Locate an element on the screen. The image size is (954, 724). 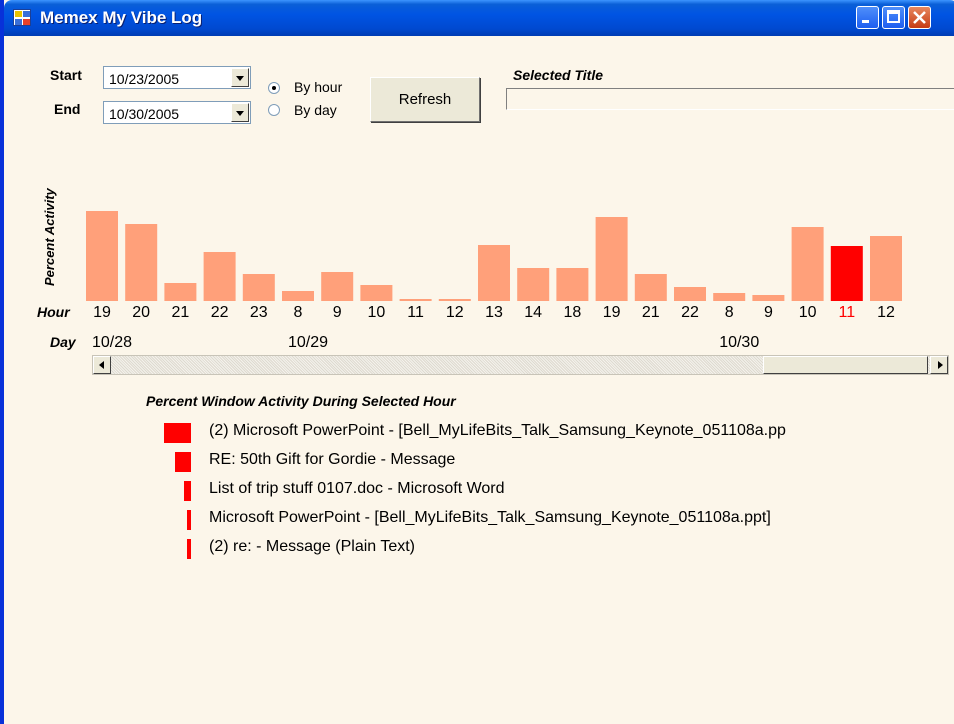
selected-title-label: Selected Title is located at coordinates (558, 75).